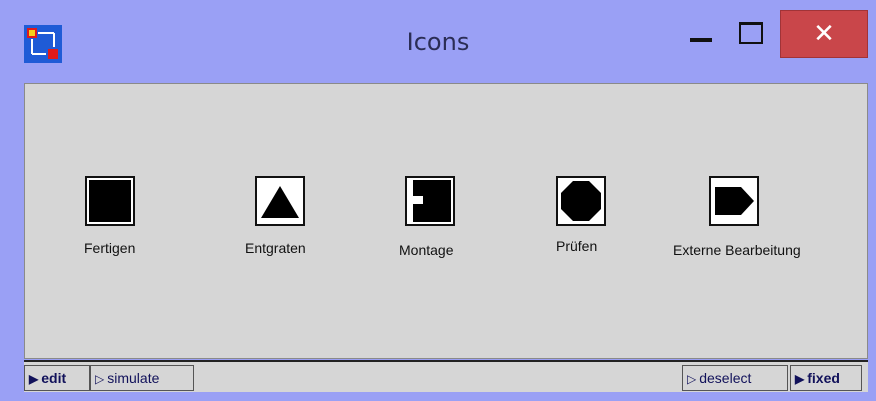  Describe the element at coordinates (725, 378) in the screenshot. I see `deselect-label: deselect` at that location.